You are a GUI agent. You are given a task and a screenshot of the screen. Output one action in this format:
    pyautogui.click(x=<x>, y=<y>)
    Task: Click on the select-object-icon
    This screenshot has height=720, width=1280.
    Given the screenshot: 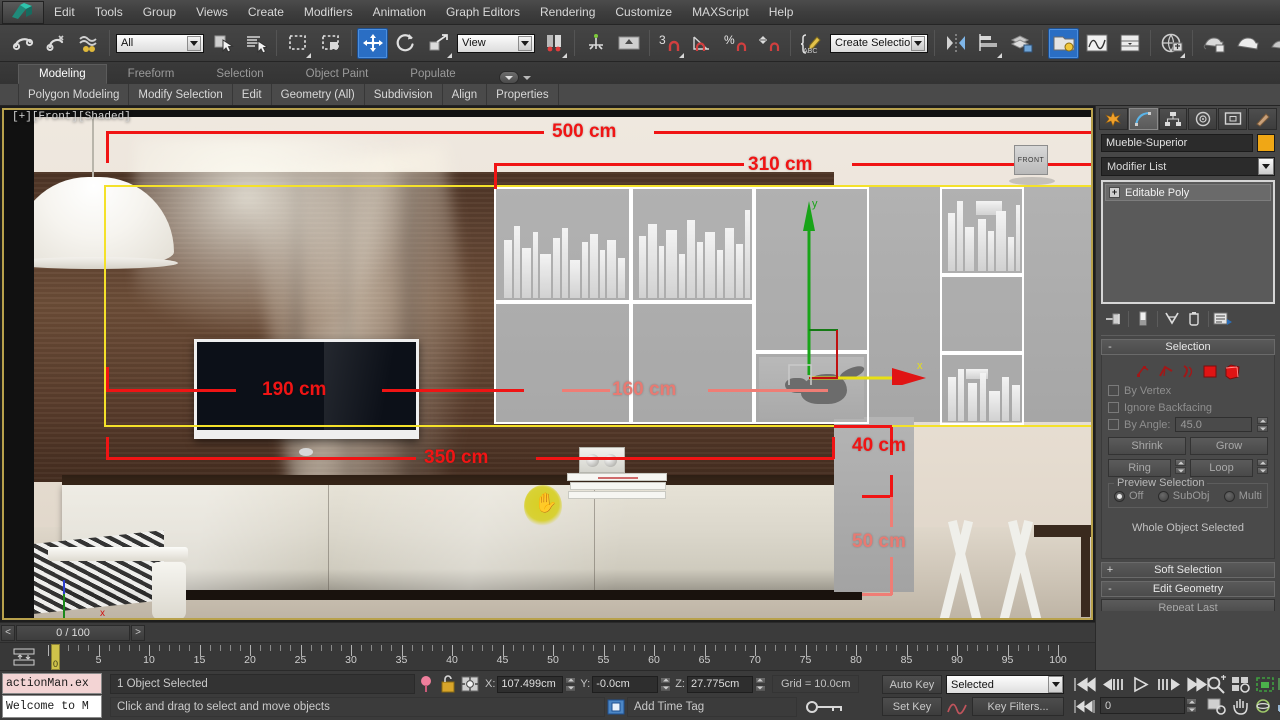 What is the action you would take?
    pyautogui.click(x=222, y=43)
    